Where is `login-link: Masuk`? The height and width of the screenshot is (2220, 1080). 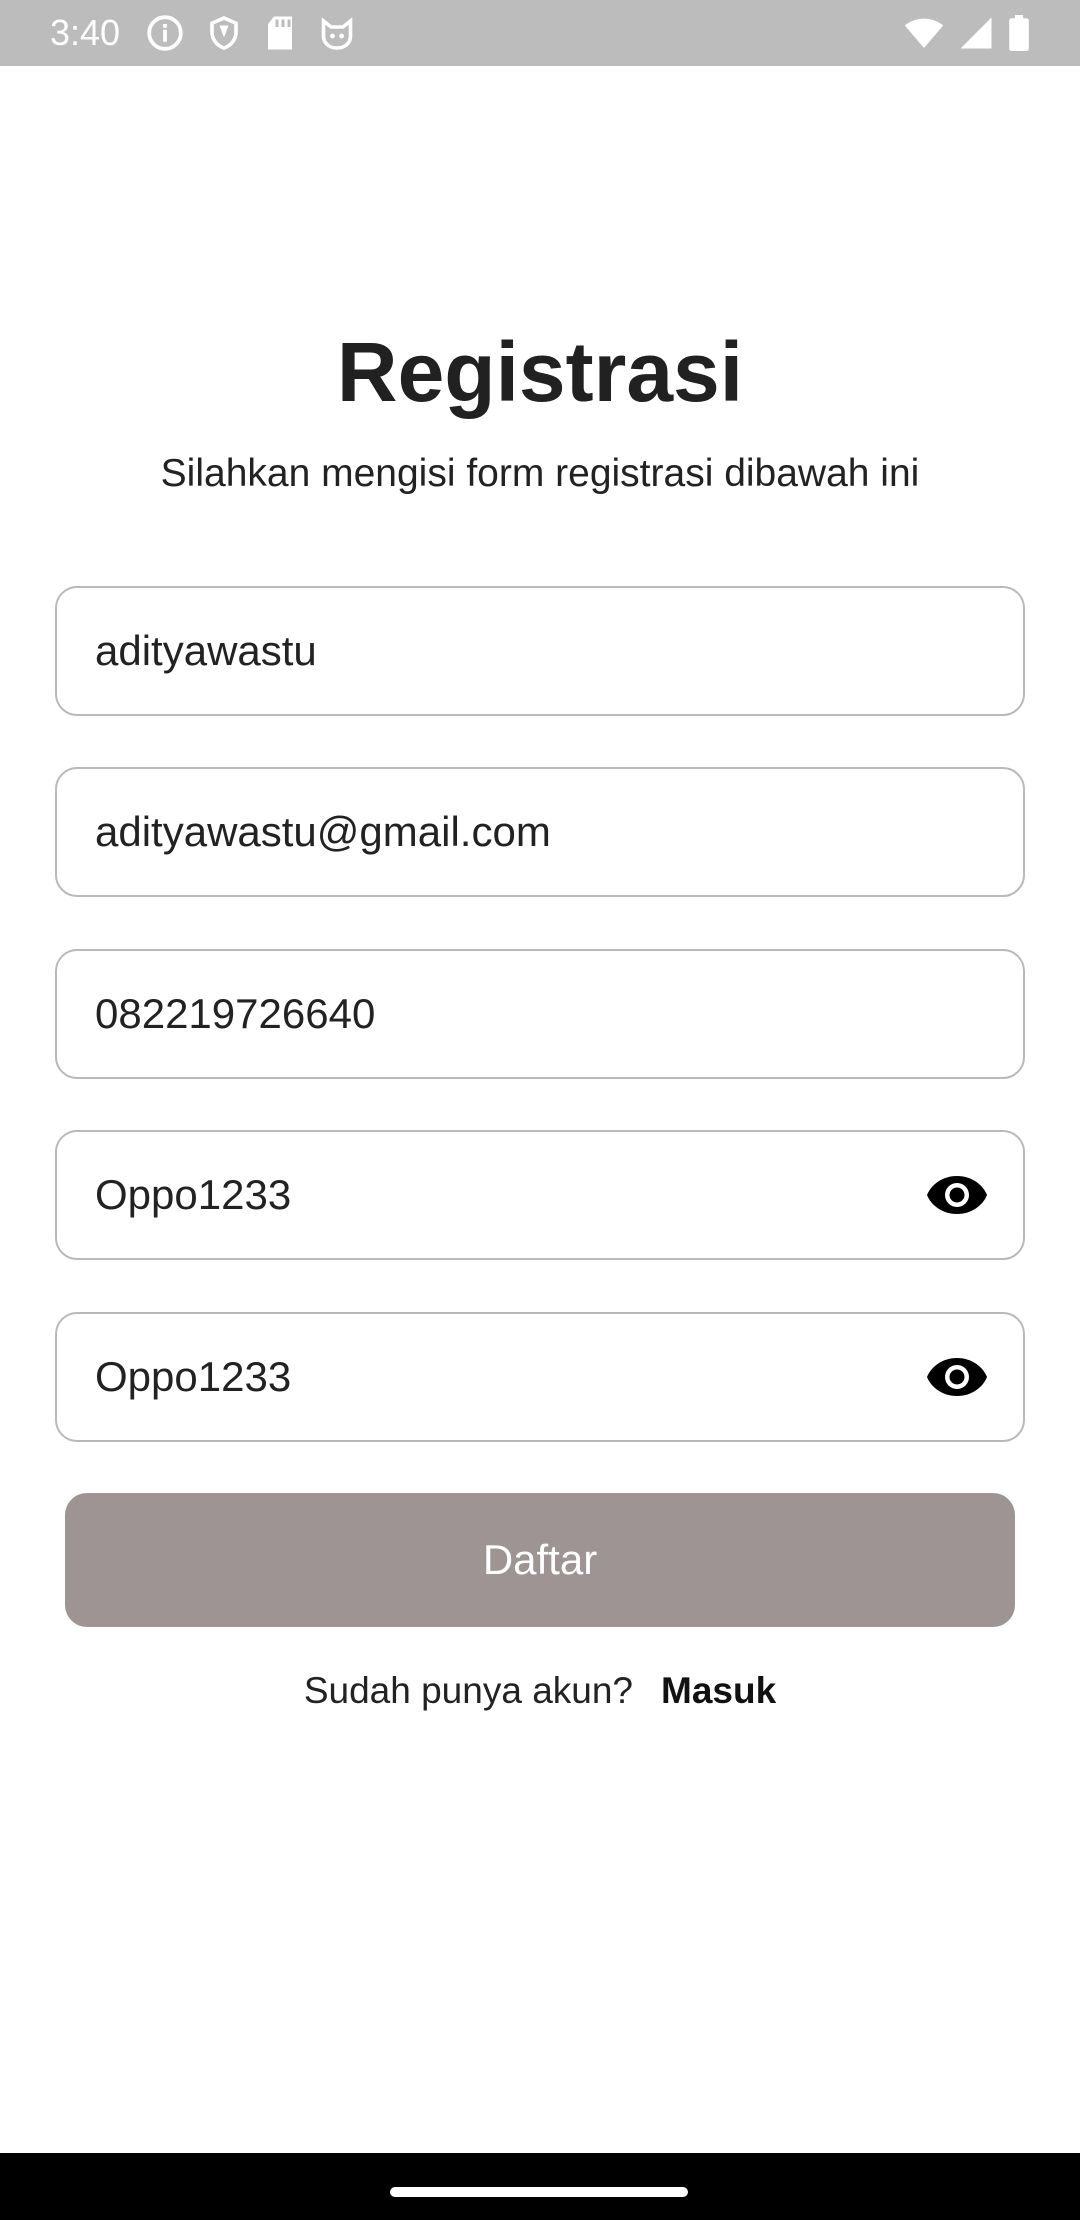
login-link: Masuk is located at coordinates (718, 1690).